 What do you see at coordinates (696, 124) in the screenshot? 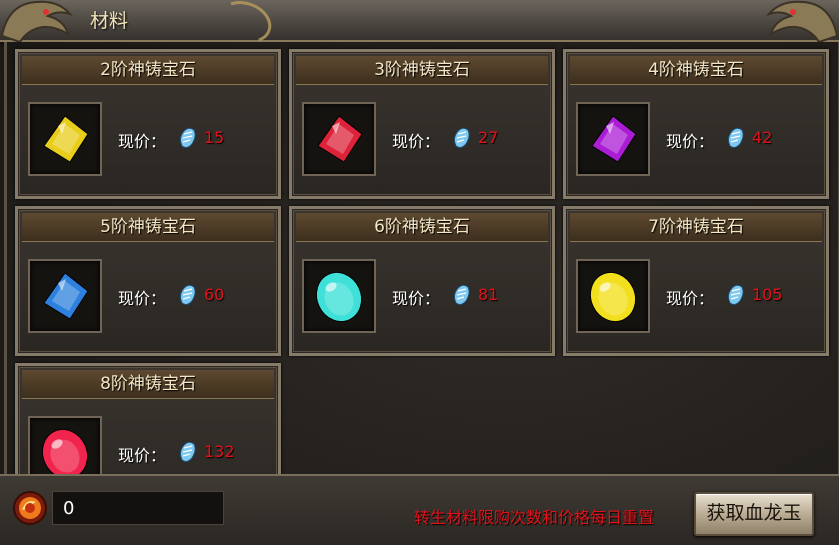
I see `gem-card: 4阶神铸宝石 现价： 42` at bounding box center [696, 124].